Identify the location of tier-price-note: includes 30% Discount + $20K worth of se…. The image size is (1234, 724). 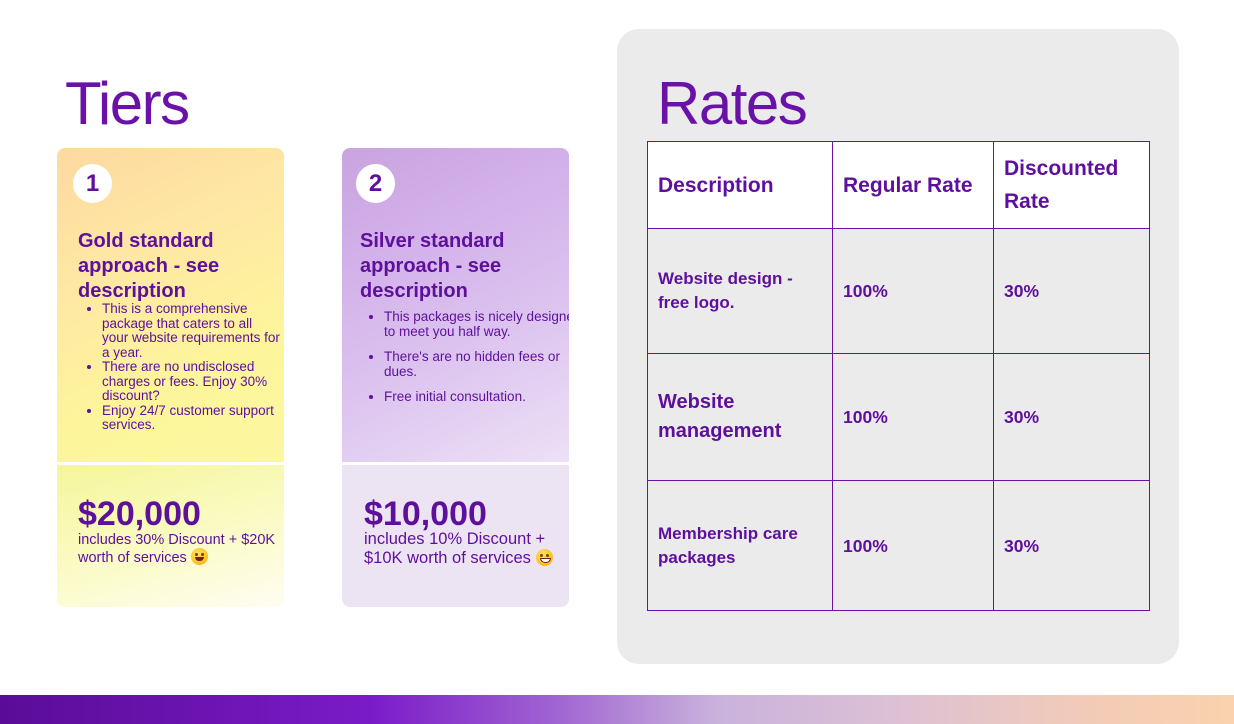
(178, 549).